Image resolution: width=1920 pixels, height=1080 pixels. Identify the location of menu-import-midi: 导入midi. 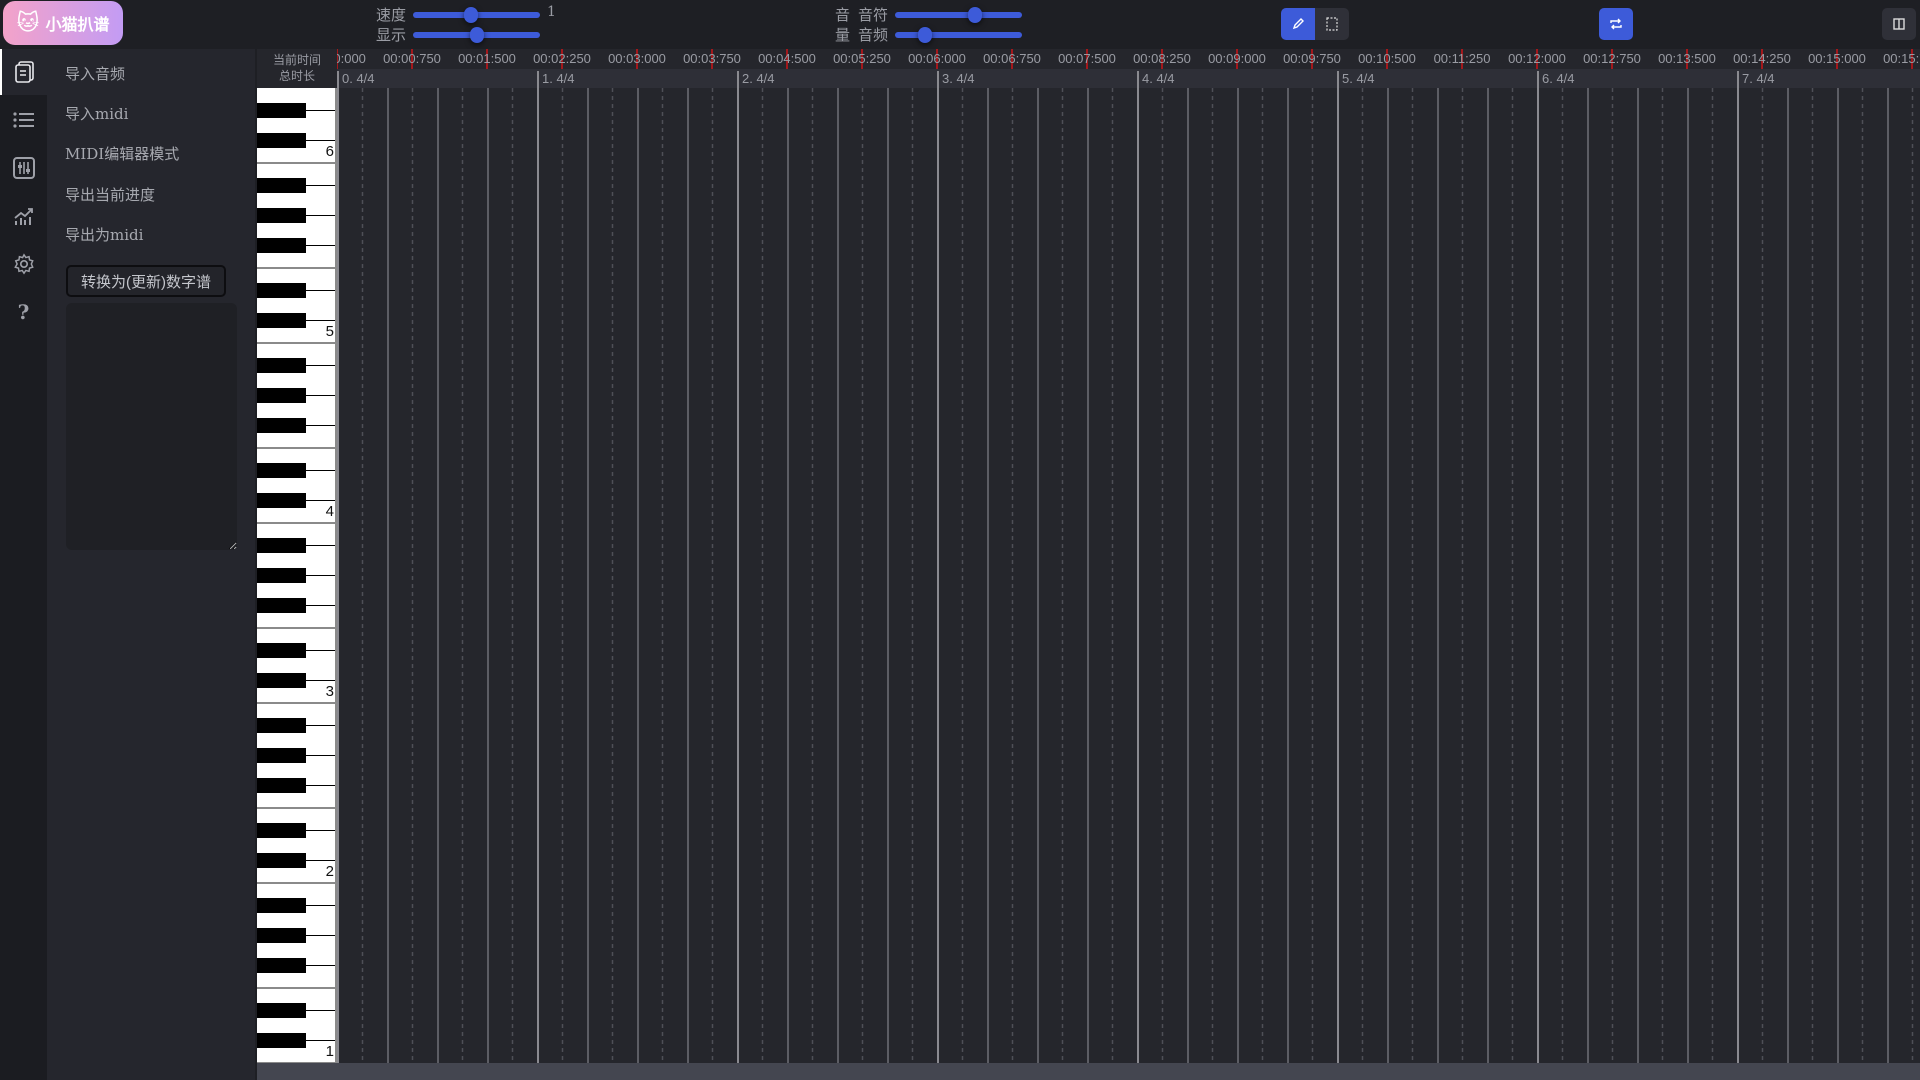
(96, 113).